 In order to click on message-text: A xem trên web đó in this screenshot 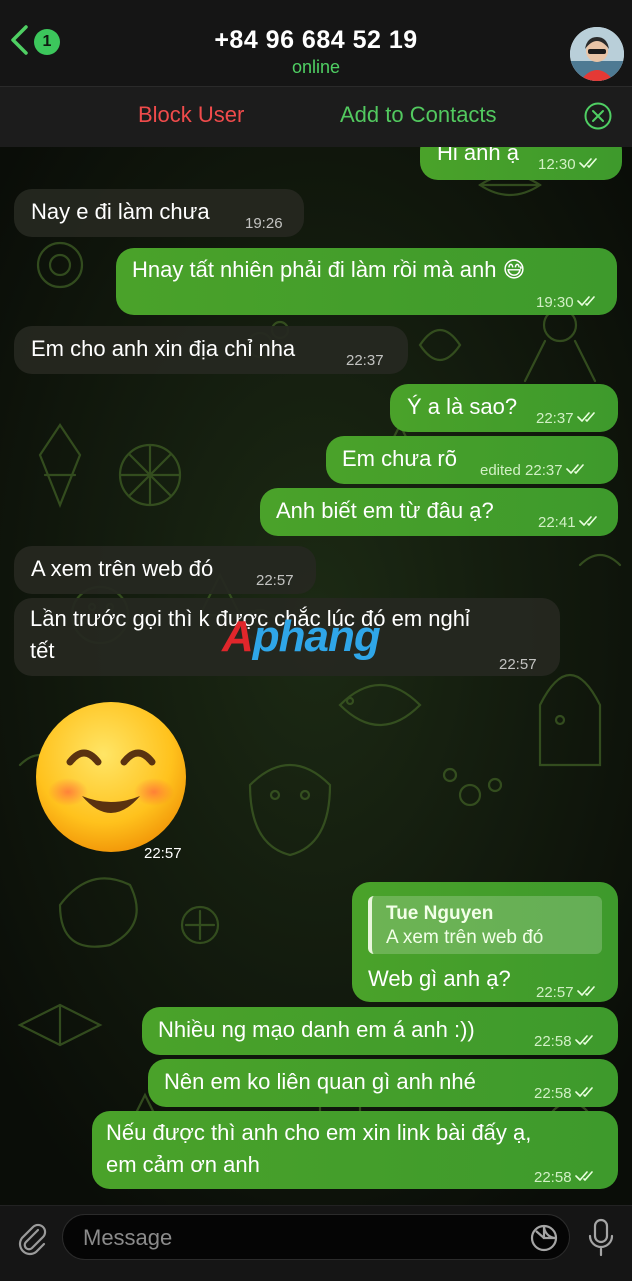, I will do `click(122, 568)`.